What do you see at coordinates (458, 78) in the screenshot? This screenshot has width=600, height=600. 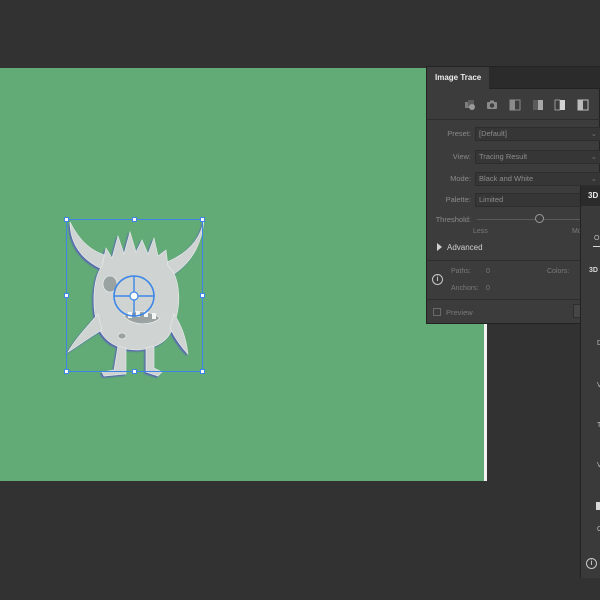 I see `tab-image-trace: Image Trace` at bounding box center [458, 78].